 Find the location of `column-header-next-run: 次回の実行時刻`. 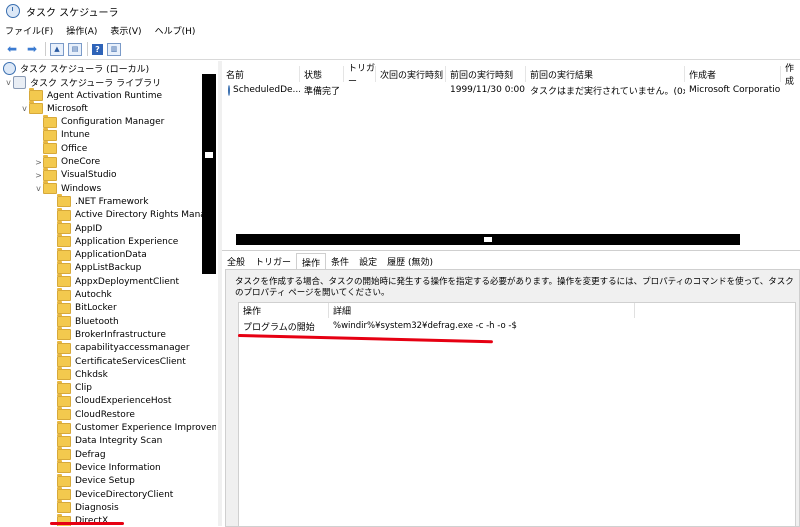

column-header-next-run: 次回の実行時刻 is located at coordinates (411, 74).